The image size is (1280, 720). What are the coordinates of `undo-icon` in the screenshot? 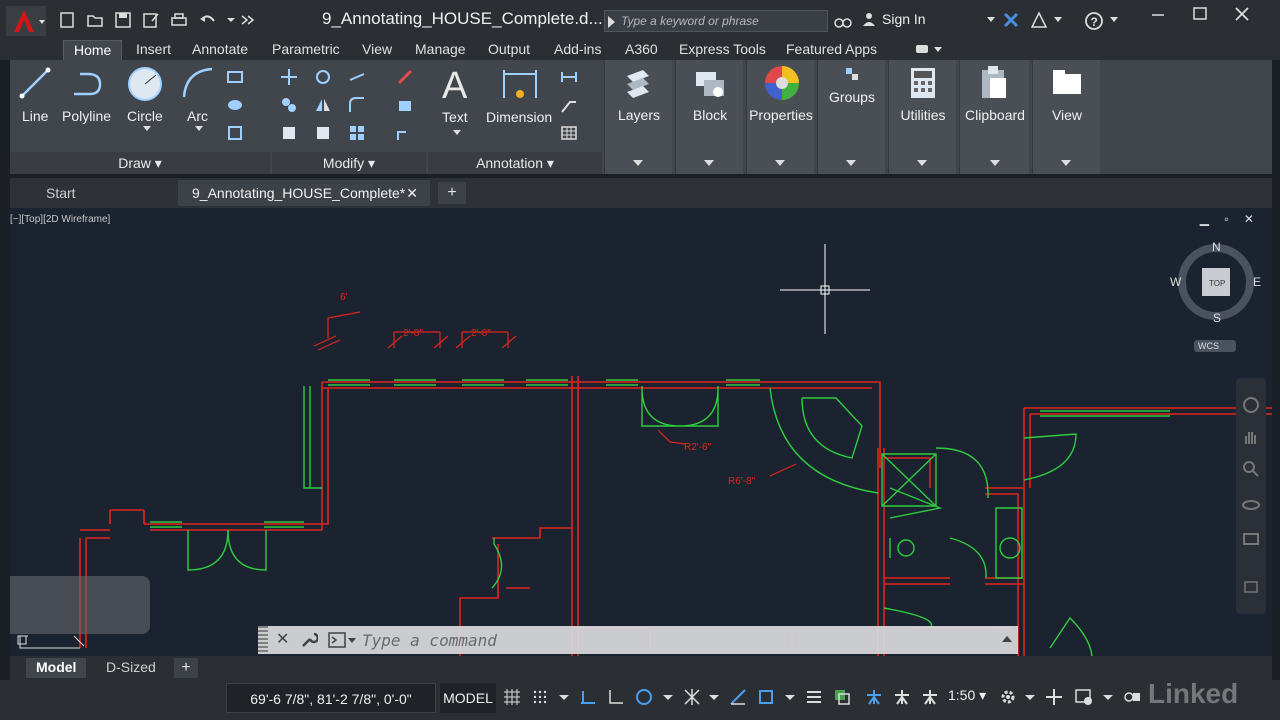 It's located at (207, 20).